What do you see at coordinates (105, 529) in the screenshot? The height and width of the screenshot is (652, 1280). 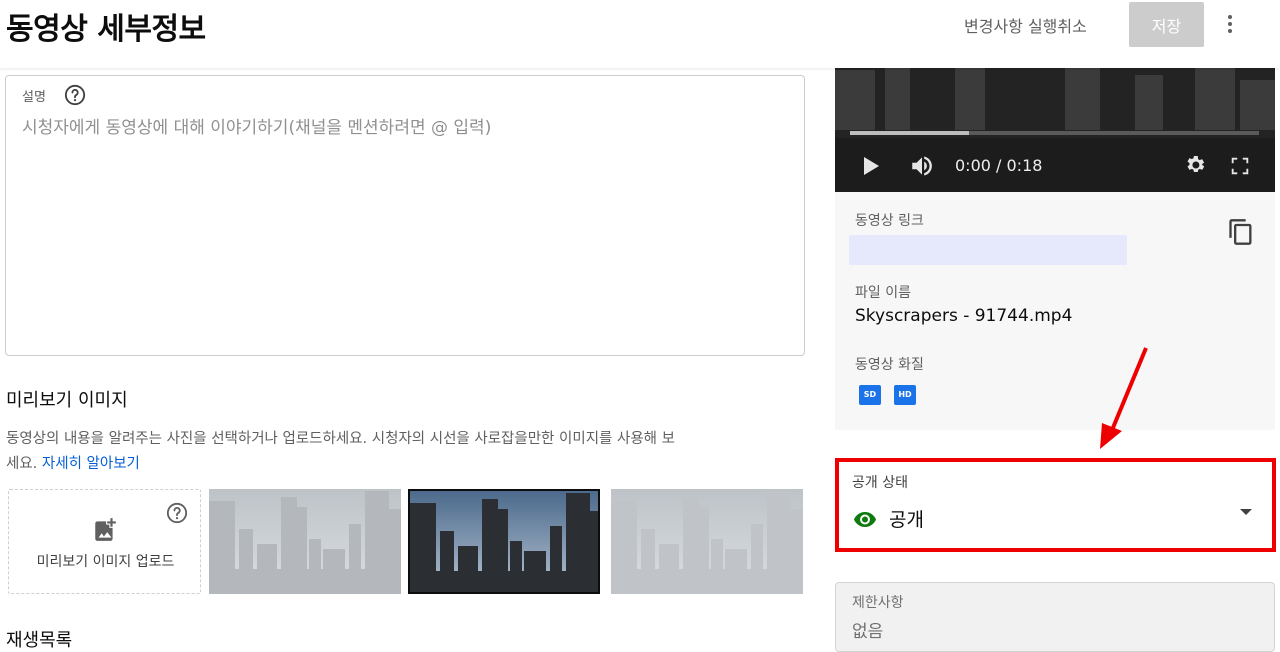 I see `add-photo-icon` at bounding box center [105, 529].